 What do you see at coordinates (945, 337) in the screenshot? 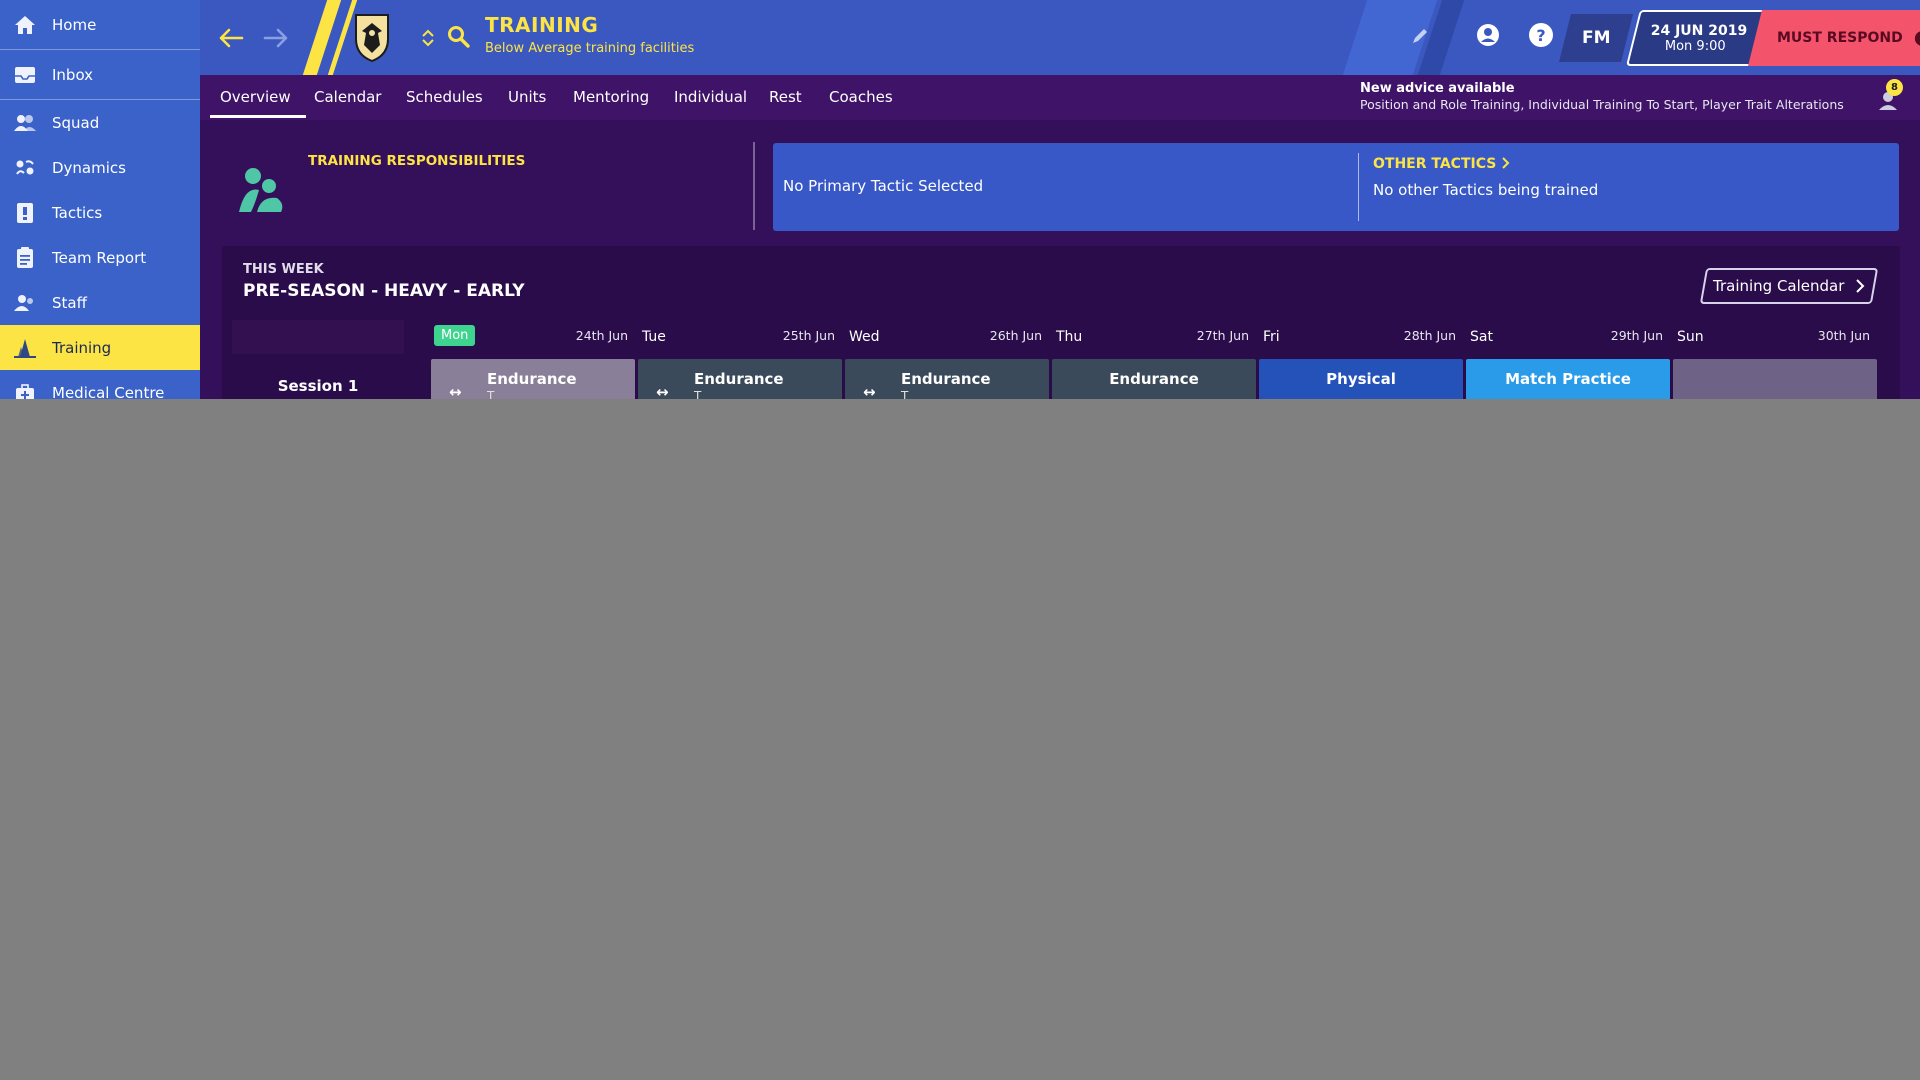
I see `day-column-header: Wed 26th Jun` at bounding box center [945, 337].